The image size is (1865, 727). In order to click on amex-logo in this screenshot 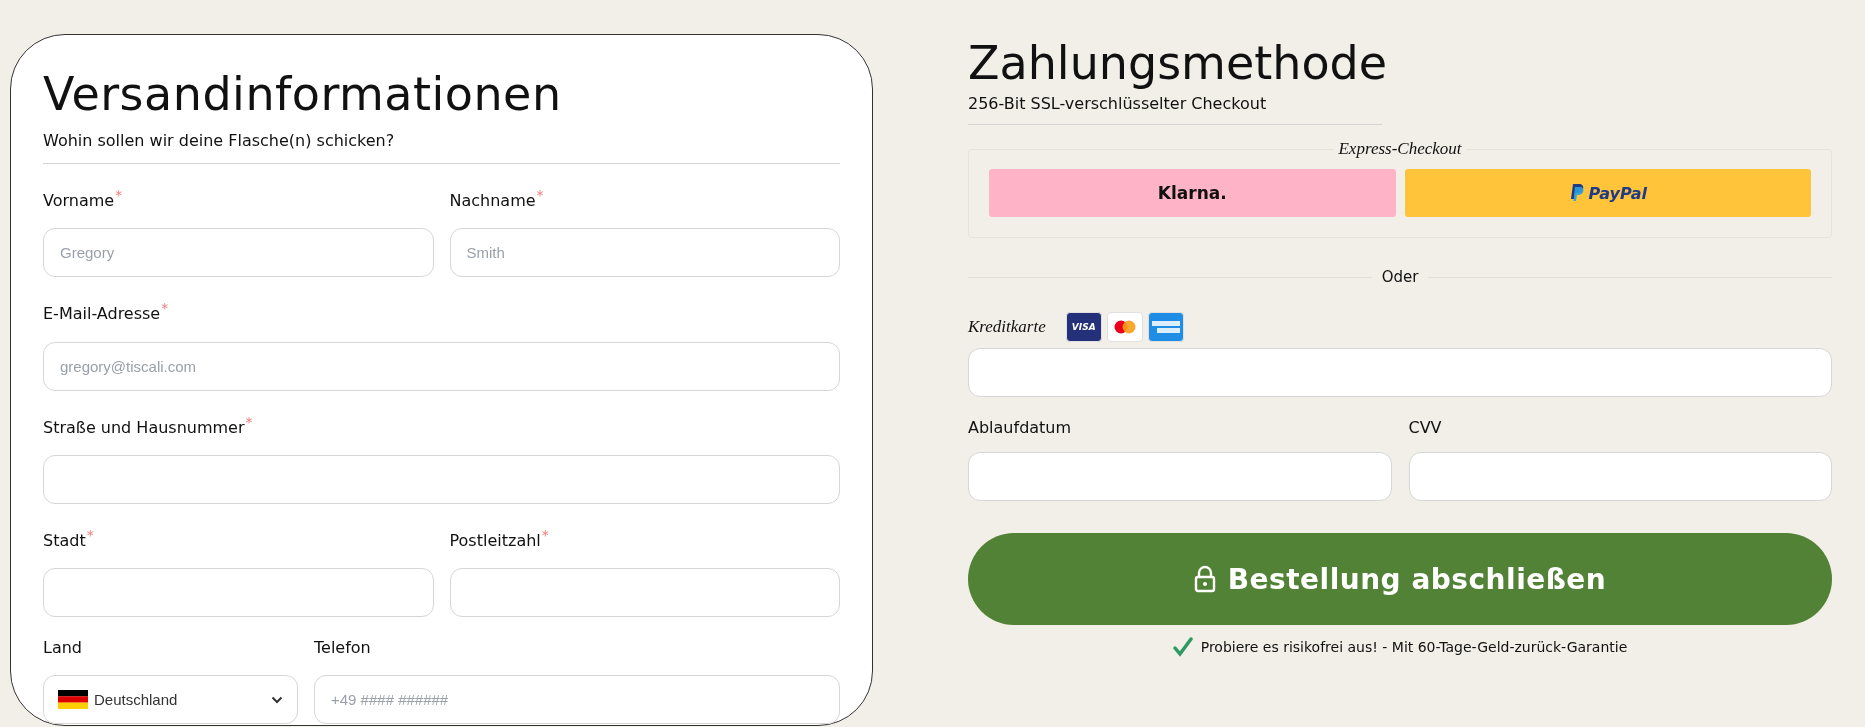, I will do `click(1165, 327)`.